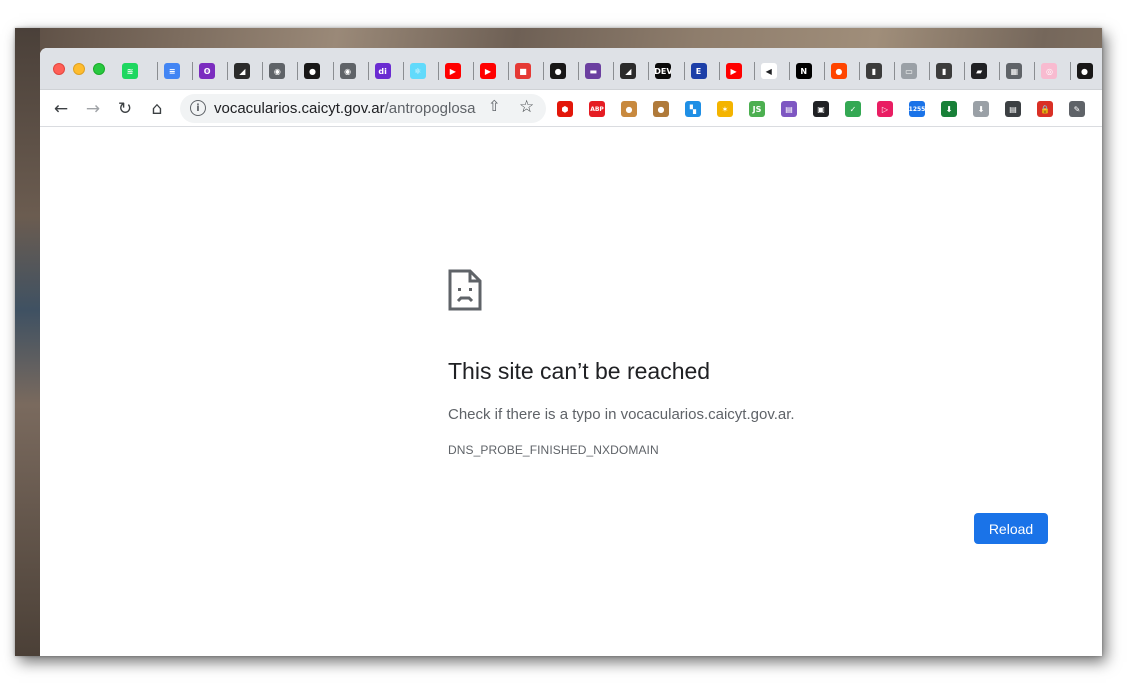 The image size is (1147, 696). I want to click on pinned-tab: DEV, so click(665, 71).